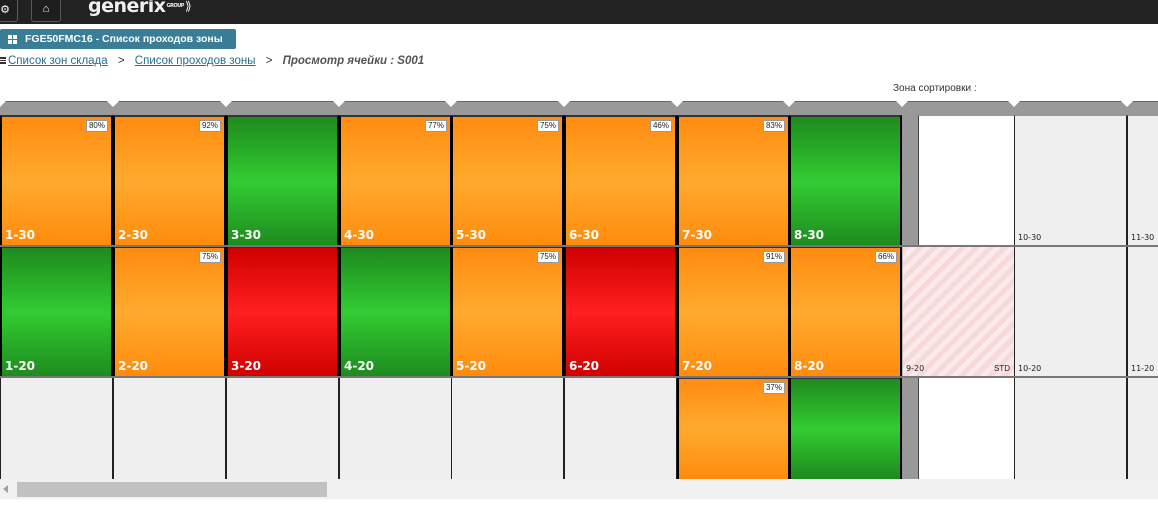 The width and height of the screenshot is (1158, 529). What do you see at coordinates (579, 12) in the screenshot?
I see `top-bar: ⚙ ⌂ generixGROUP⟫` at bounding box center [579, 12].